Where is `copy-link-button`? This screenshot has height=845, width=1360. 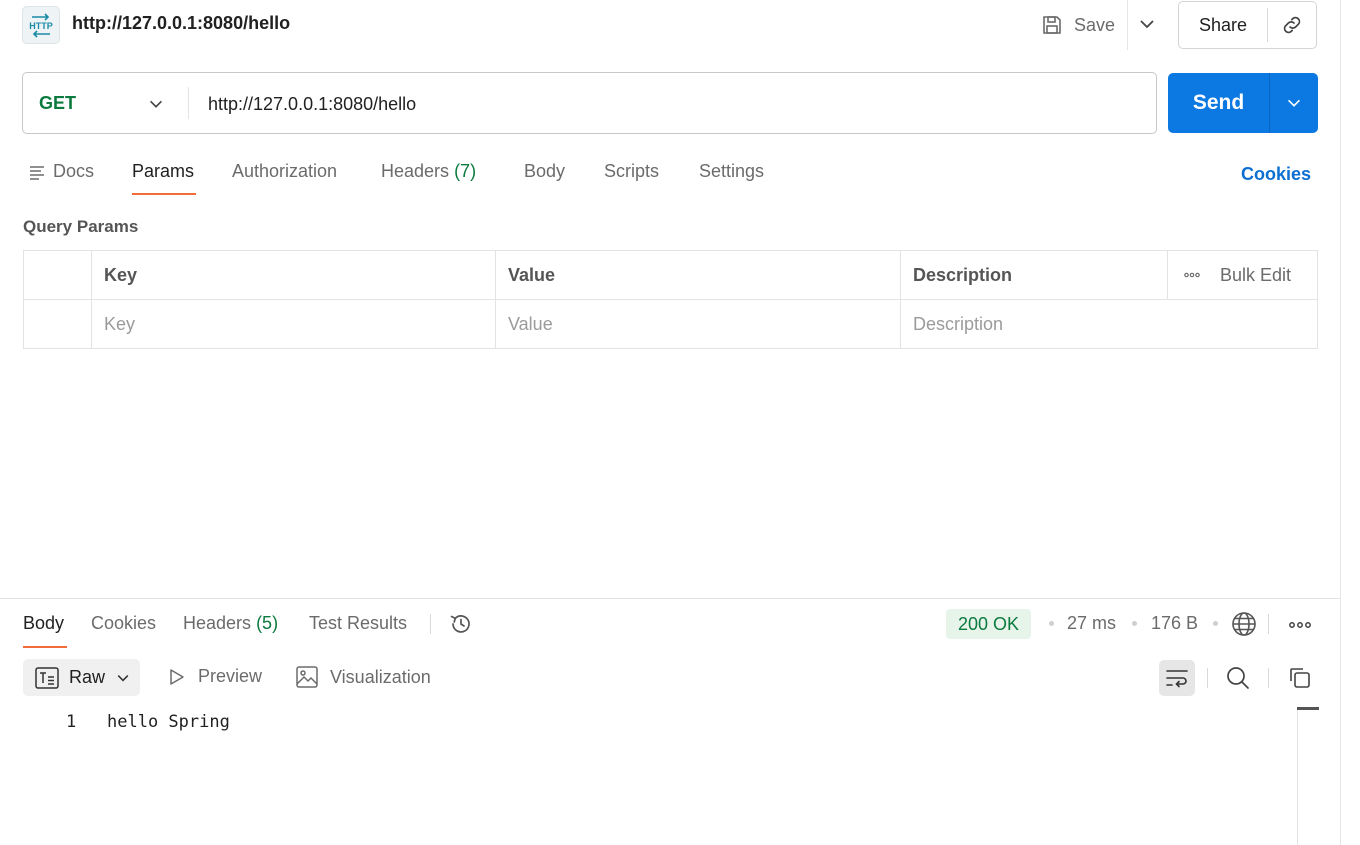
copy-link-button is located at coordinates (1292, 25).